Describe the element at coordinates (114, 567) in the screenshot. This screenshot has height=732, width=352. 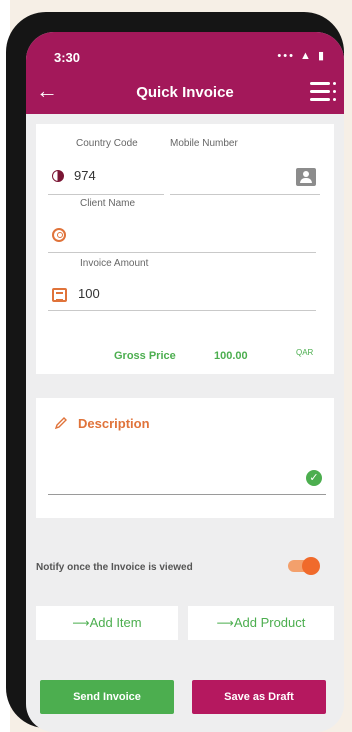
I see `notify-label: Notify once the Invoice is viewed` at that location.